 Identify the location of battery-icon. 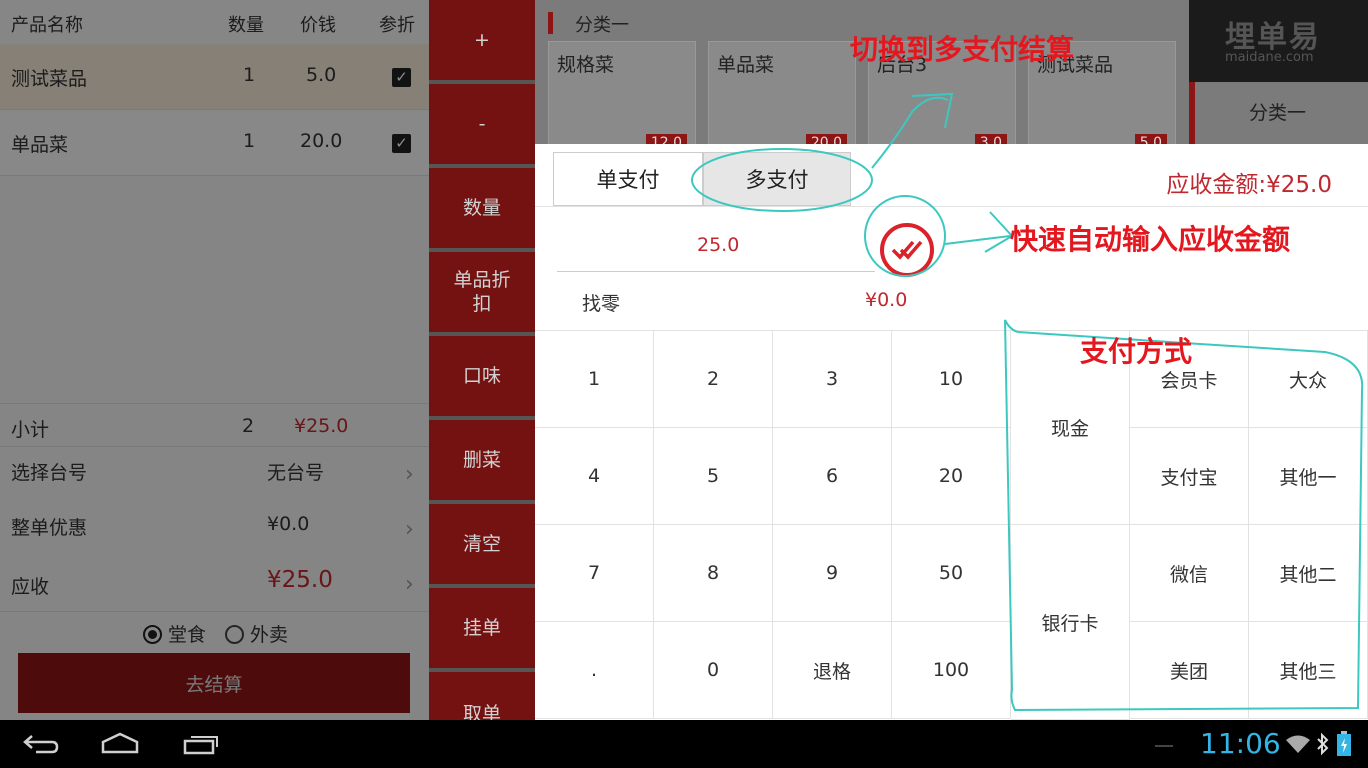
(1344, 743).